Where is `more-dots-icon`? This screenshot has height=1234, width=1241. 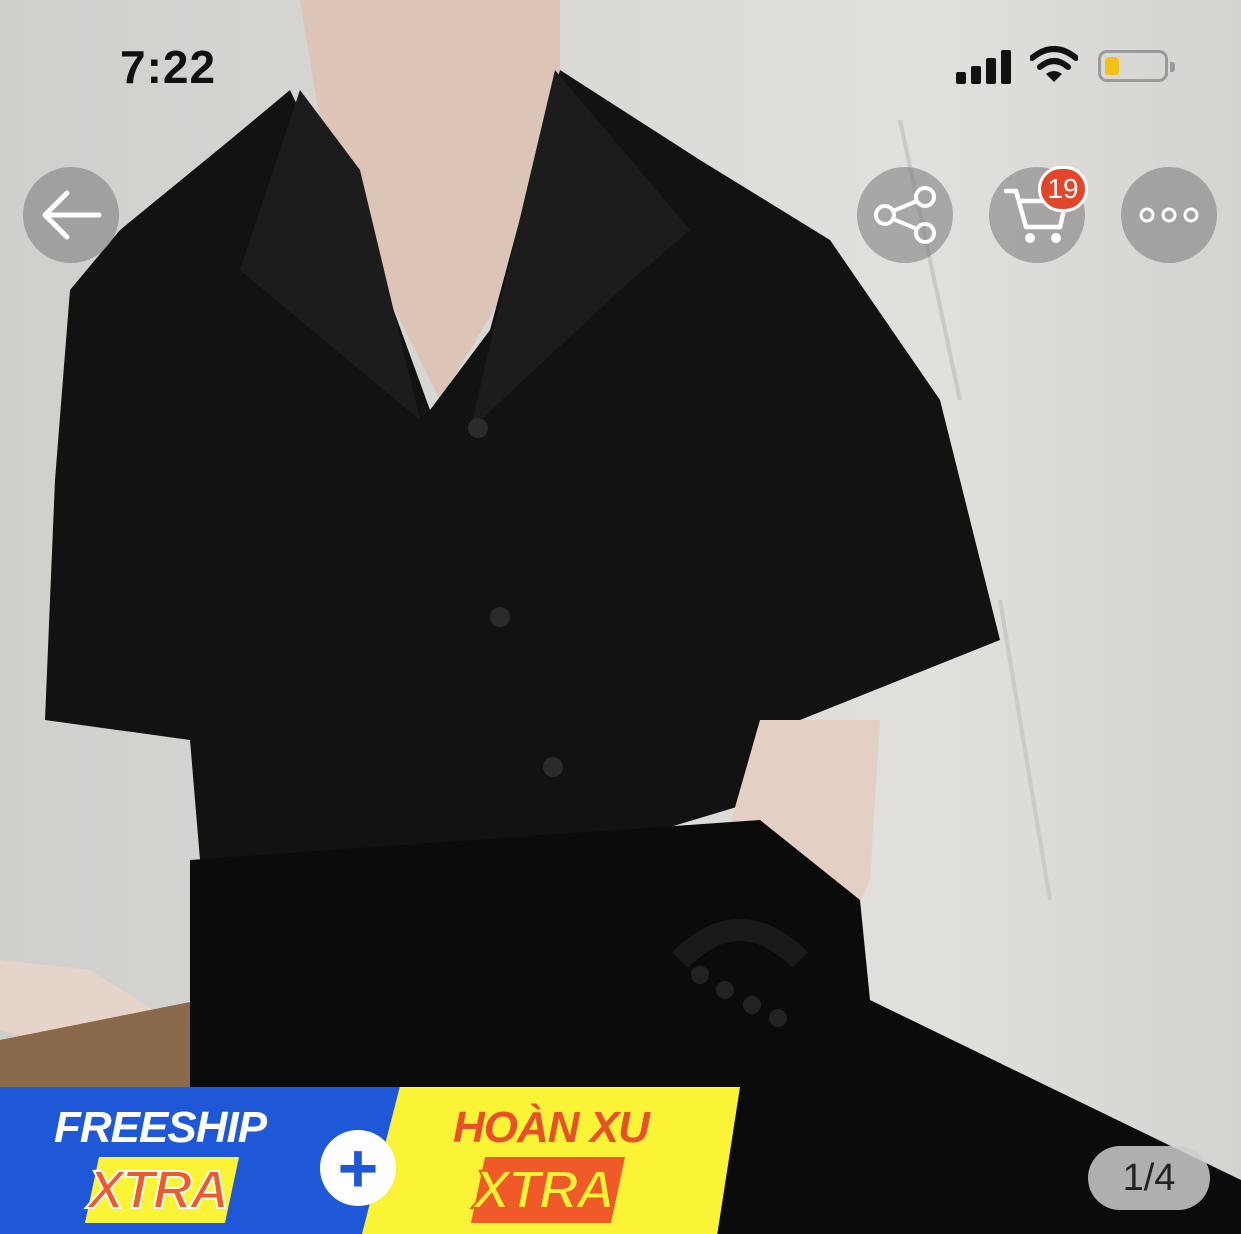
more-dots-icon is located at coordinates (1169, 215).